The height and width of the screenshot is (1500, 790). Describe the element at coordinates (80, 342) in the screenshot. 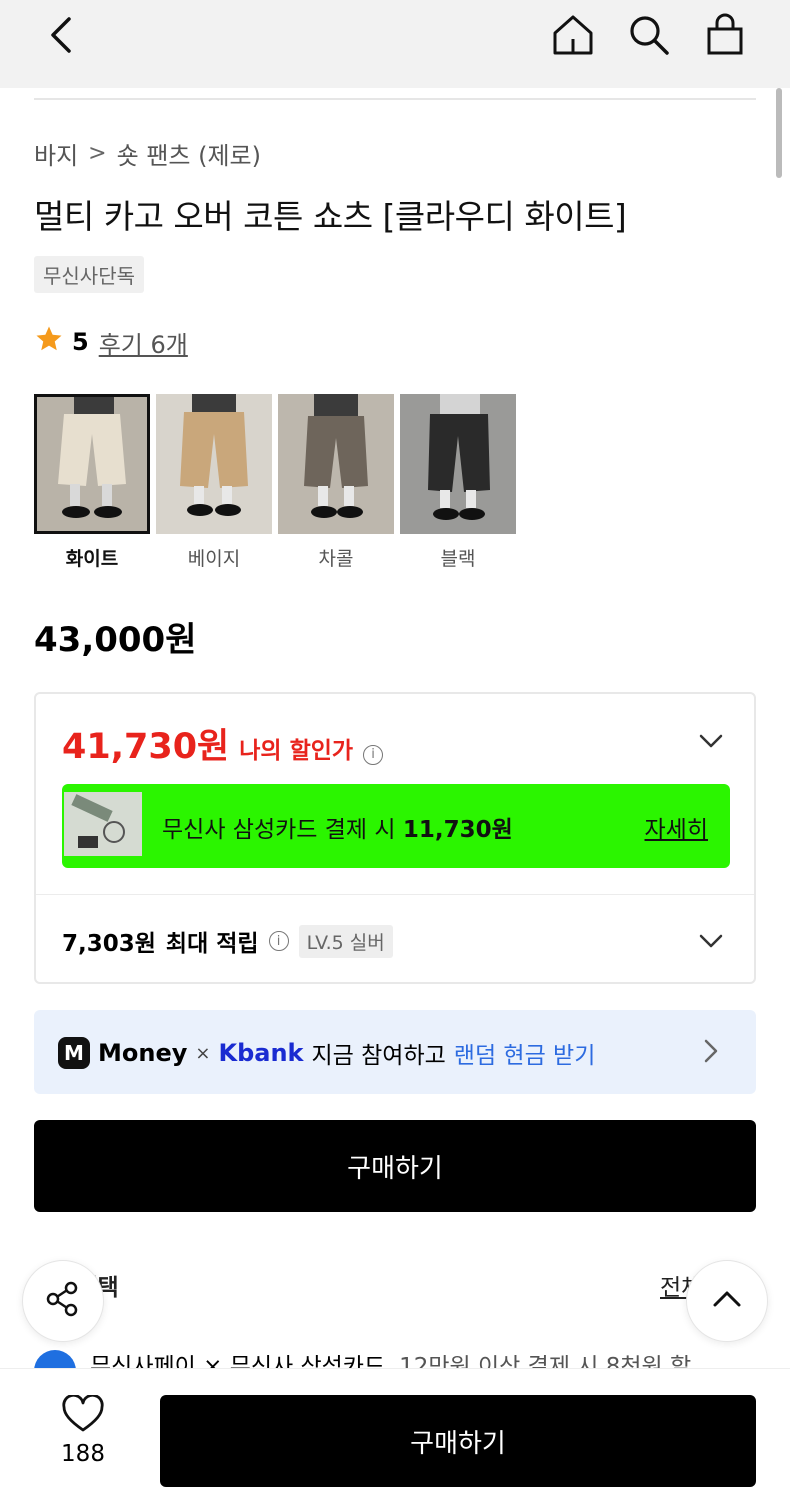

I see `rating-score: 5` at that location.